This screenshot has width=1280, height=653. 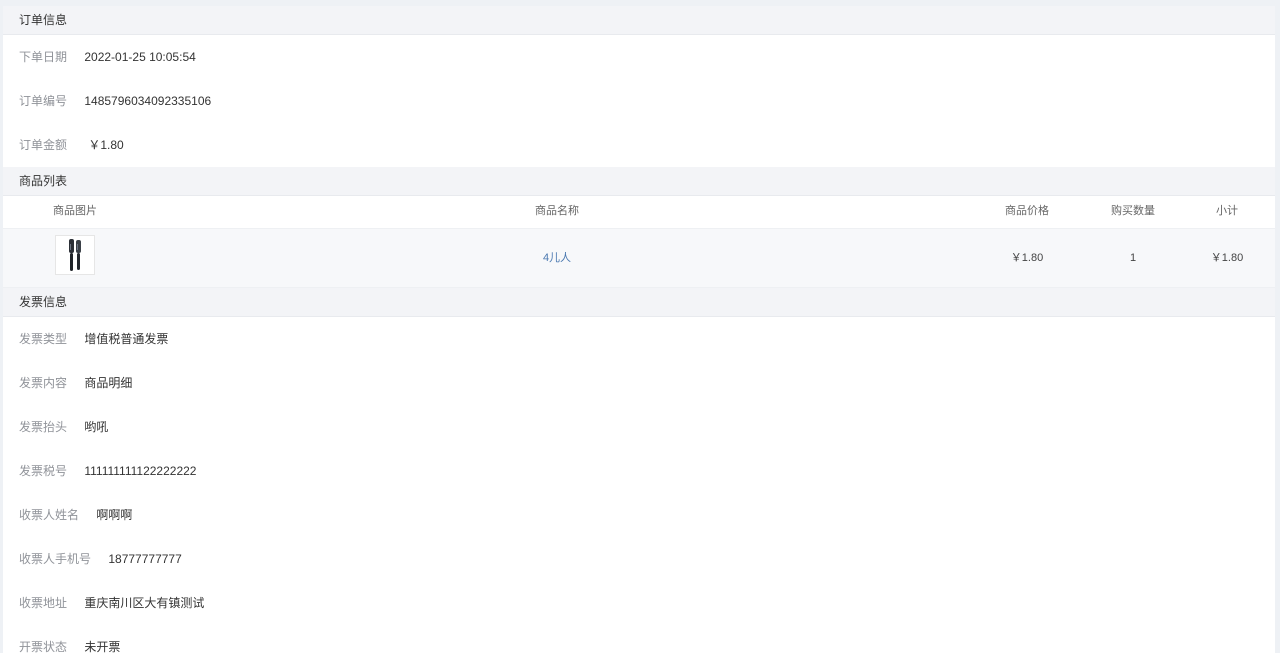 I want to click on invoice-status-row: 开票状态 未开票, so click(x=639, y=639).